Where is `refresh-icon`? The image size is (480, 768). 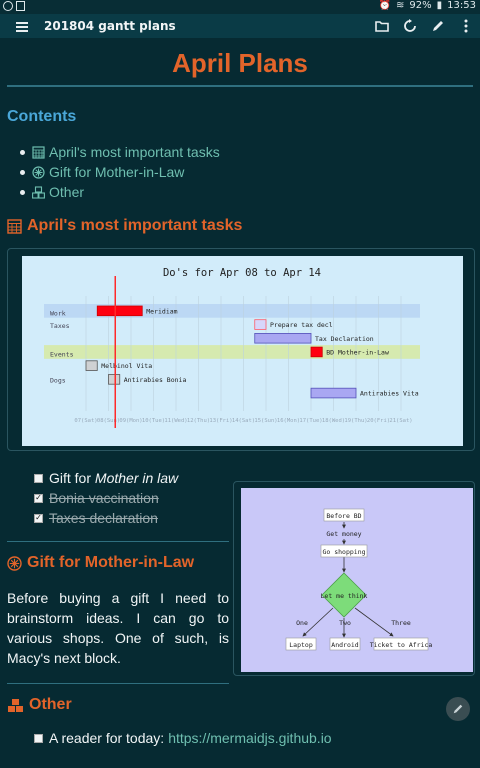 refresh-icon is located at coordinates (410, 25).